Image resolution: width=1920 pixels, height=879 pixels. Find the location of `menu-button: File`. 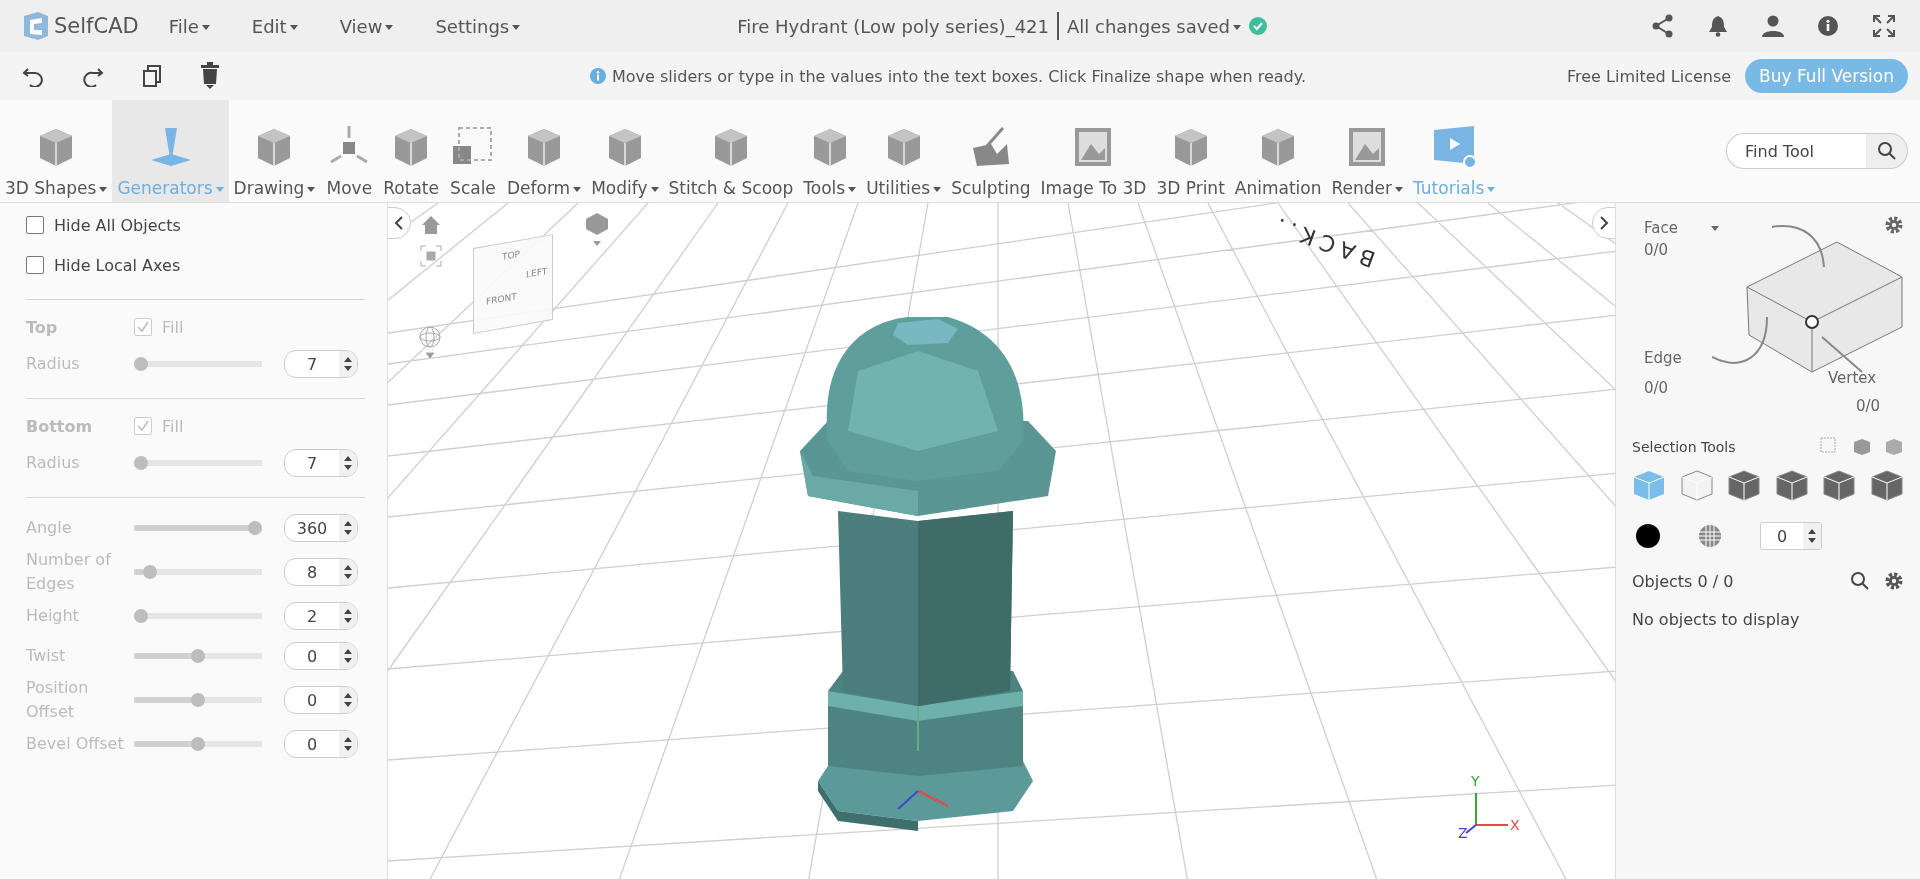

menu-button: File is located at coordinates (189, 26).